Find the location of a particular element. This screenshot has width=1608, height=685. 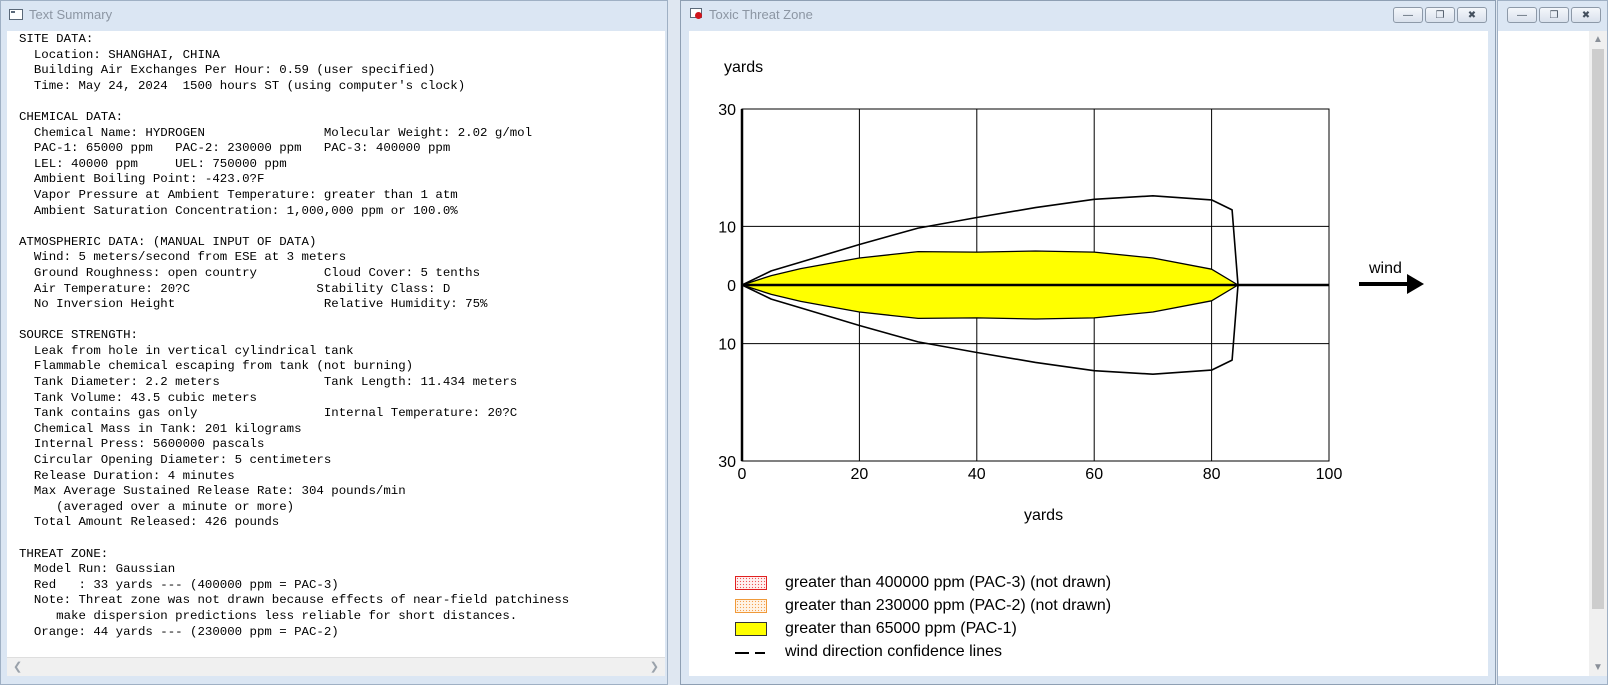

text-summary-titlebar: Text Summary is located at coordinates (334, 14).